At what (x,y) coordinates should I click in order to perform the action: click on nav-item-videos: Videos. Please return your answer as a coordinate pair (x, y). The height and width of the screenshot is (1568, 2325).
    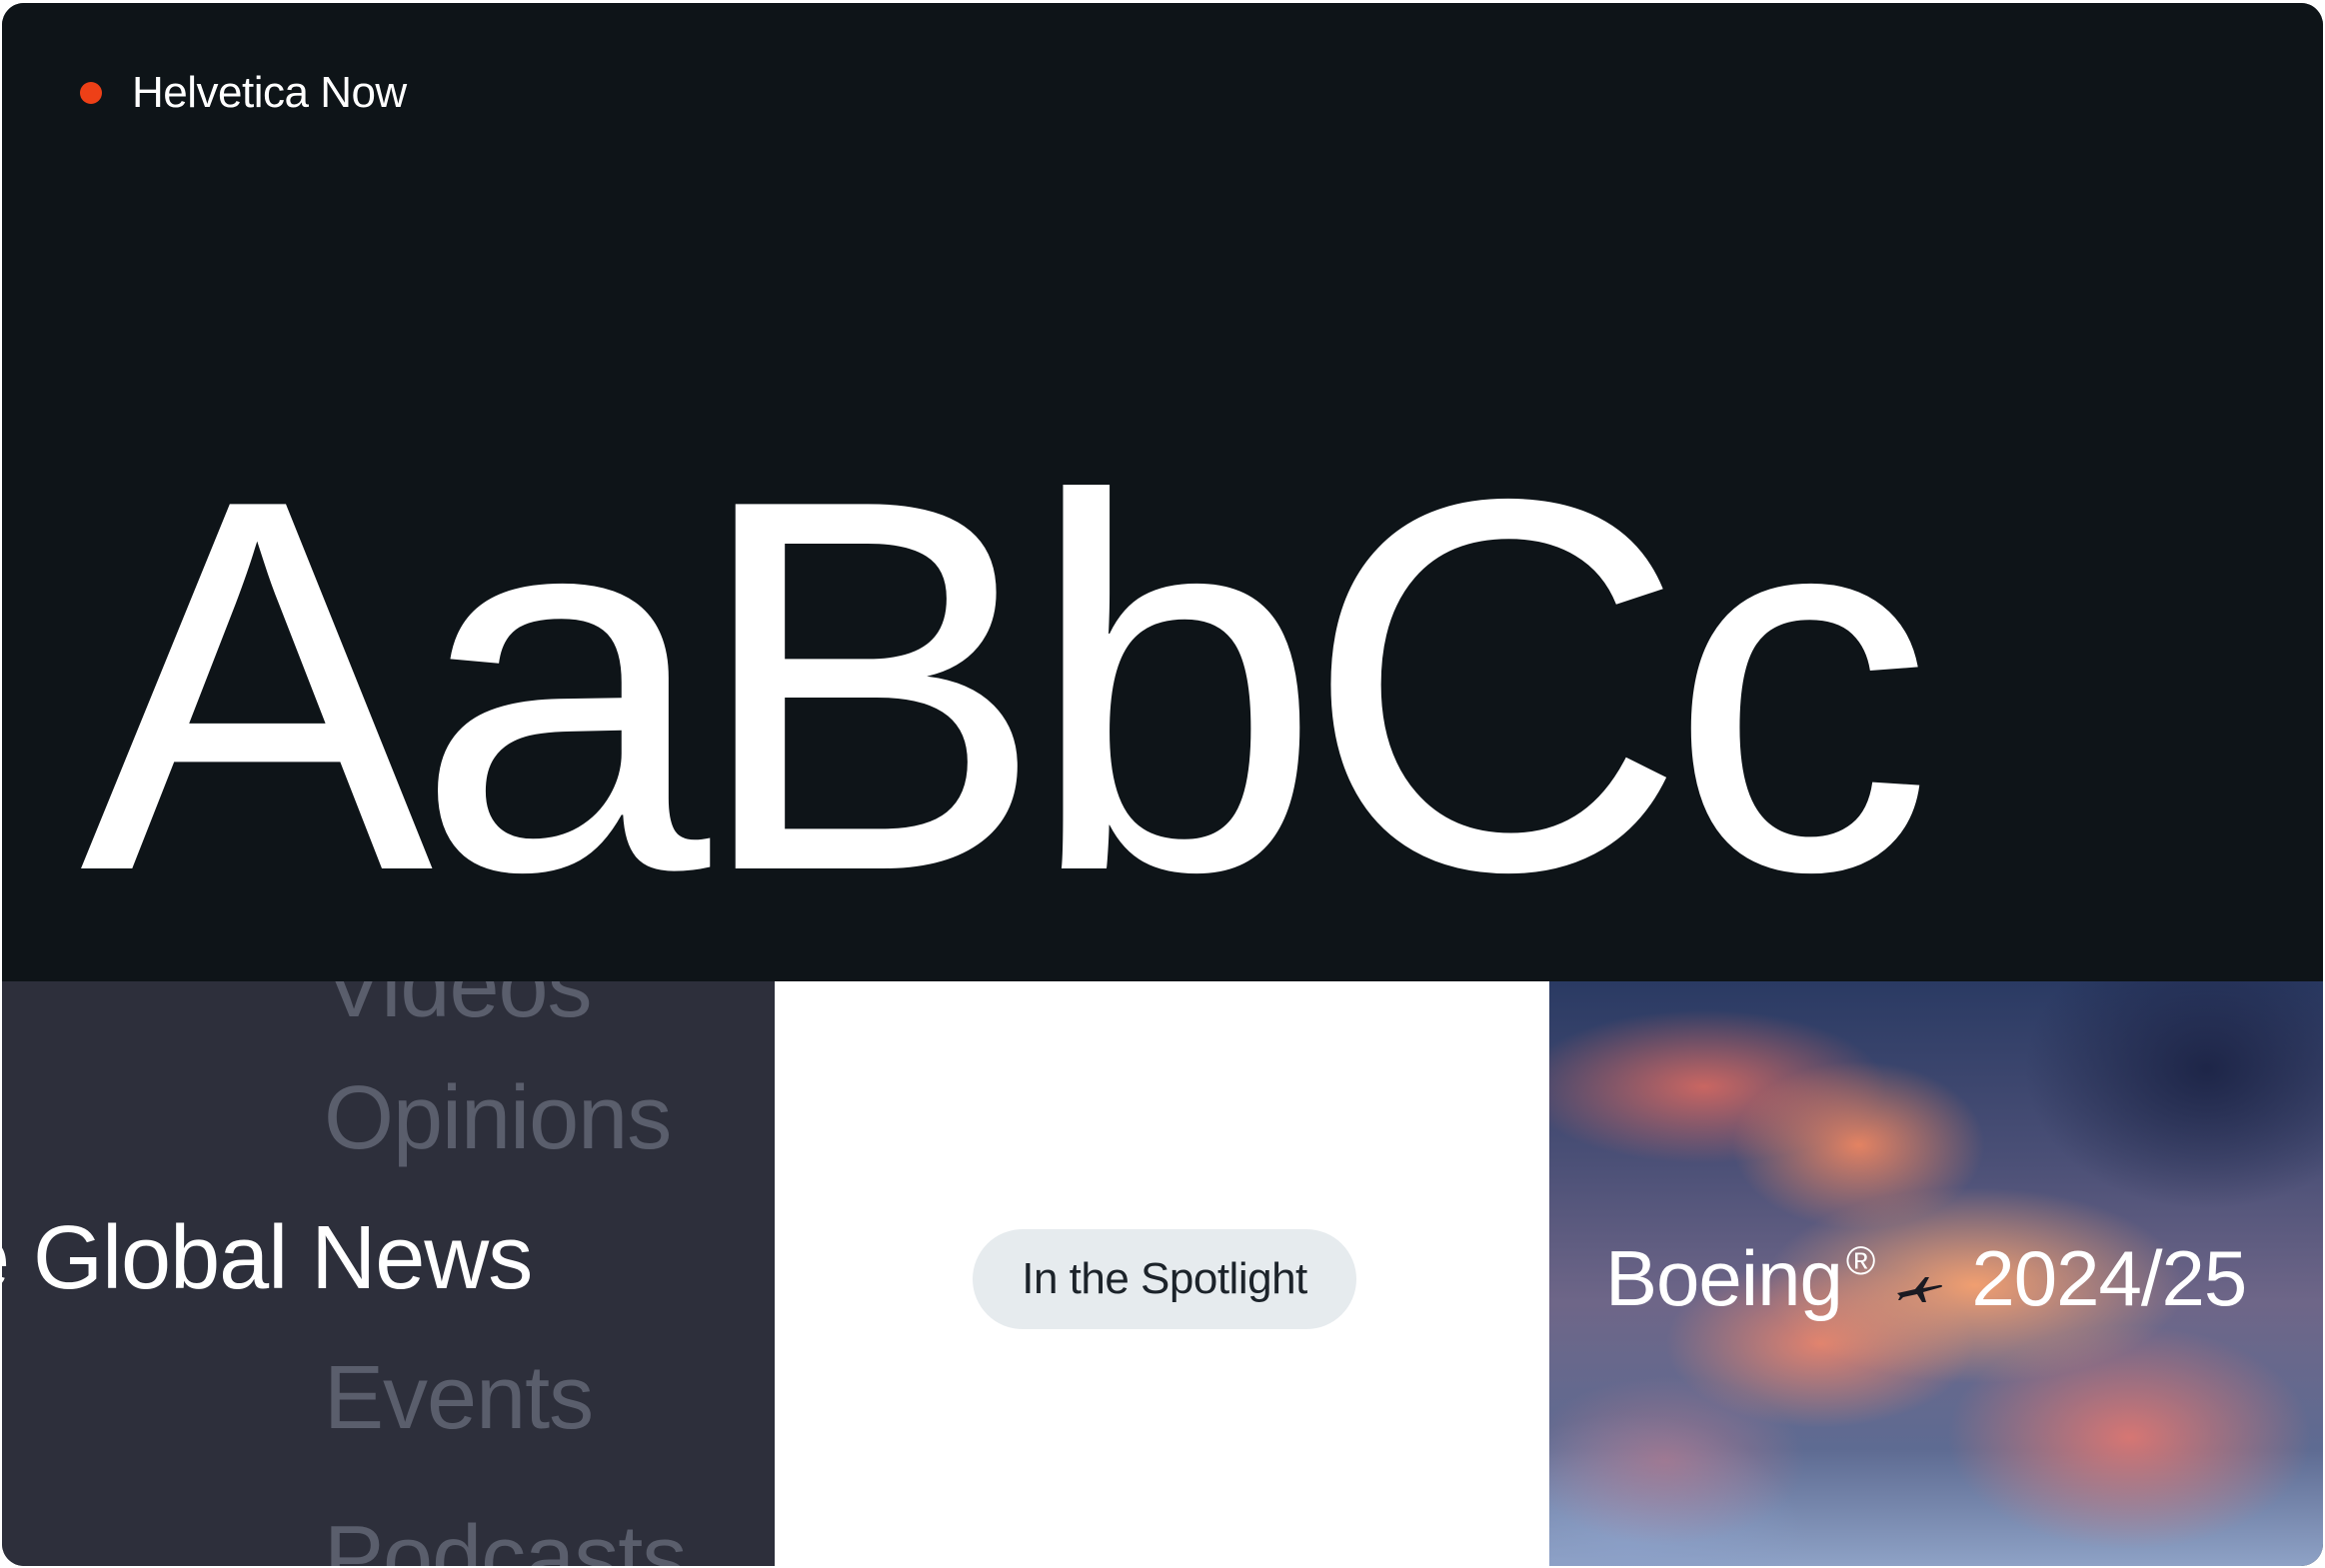
    Looking at the image, I should click on (459, 1006).